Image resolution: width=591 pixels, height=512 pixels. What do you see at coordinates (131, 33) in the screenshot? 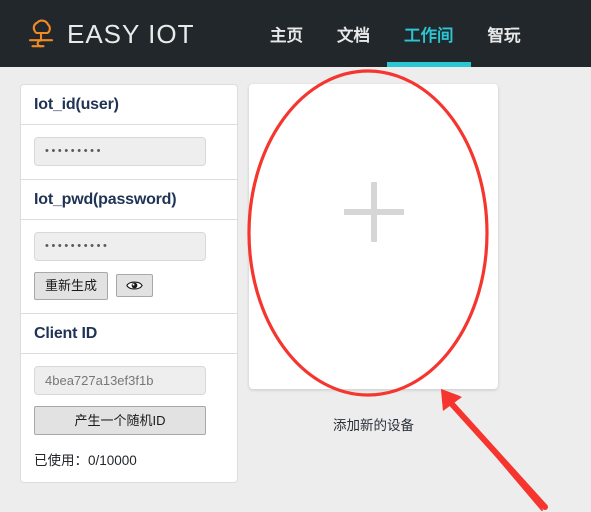
I see `brand-title: EASY IOT` at bounding box center [131, 33].